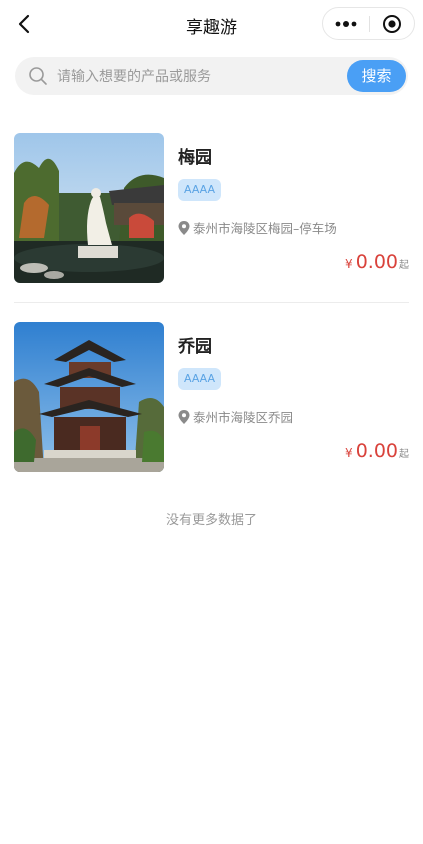 Image resolution: width=423 pixels, height=844 pixels. I want to click on item-title: 乔园, so click(195, 347).